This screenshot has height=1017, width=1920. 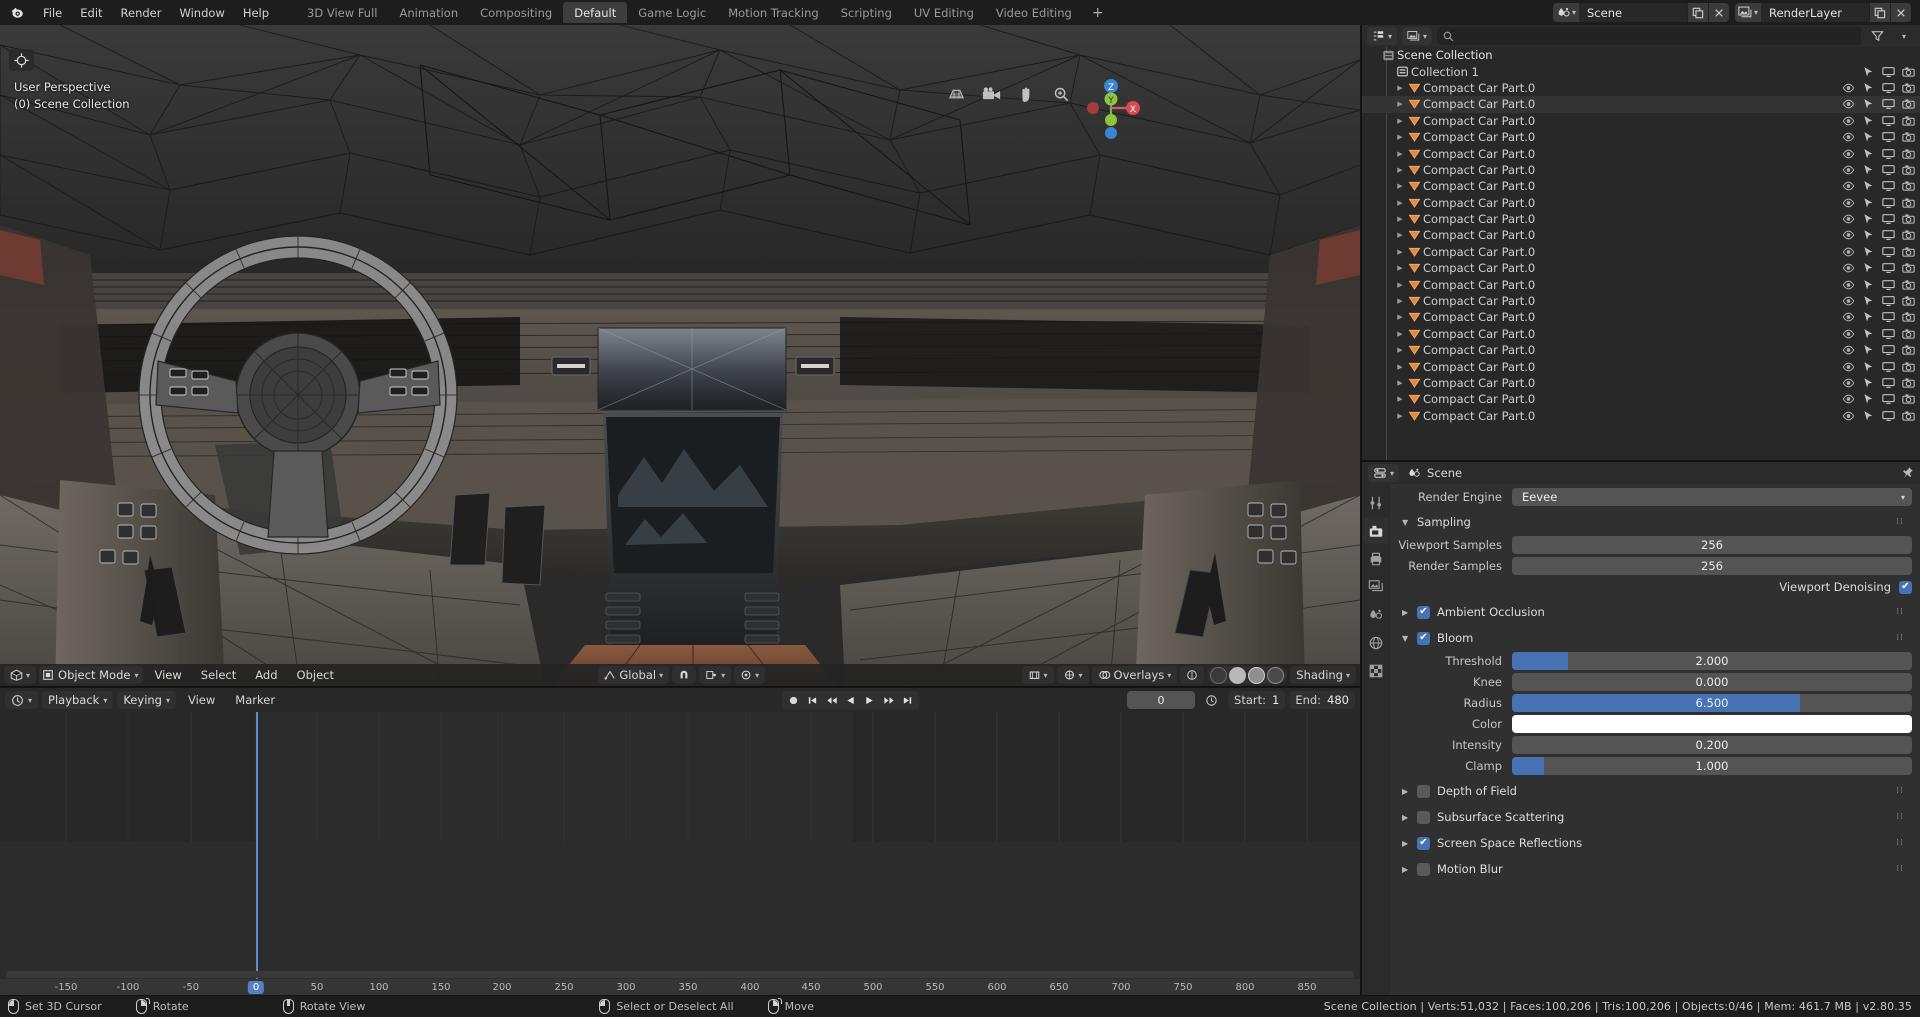 What do you see at coordinates (1712, 566) in the screenshot?
I see `render-samples-field: 256` at bounding box center [1712, 566].